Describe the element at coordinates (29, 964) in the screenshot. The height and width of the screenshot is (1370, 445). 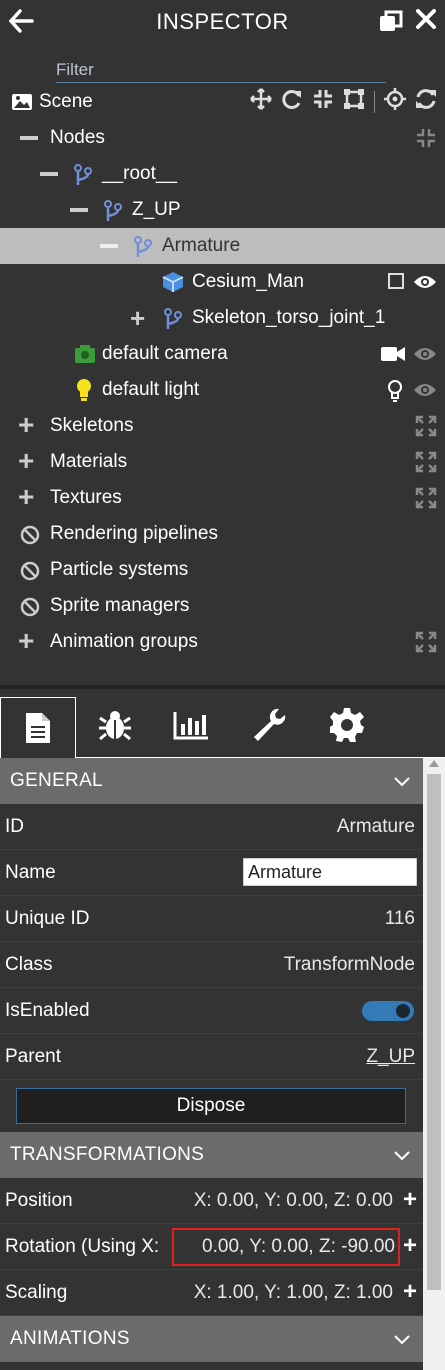
I see `prop-class-label: Class` at that location.